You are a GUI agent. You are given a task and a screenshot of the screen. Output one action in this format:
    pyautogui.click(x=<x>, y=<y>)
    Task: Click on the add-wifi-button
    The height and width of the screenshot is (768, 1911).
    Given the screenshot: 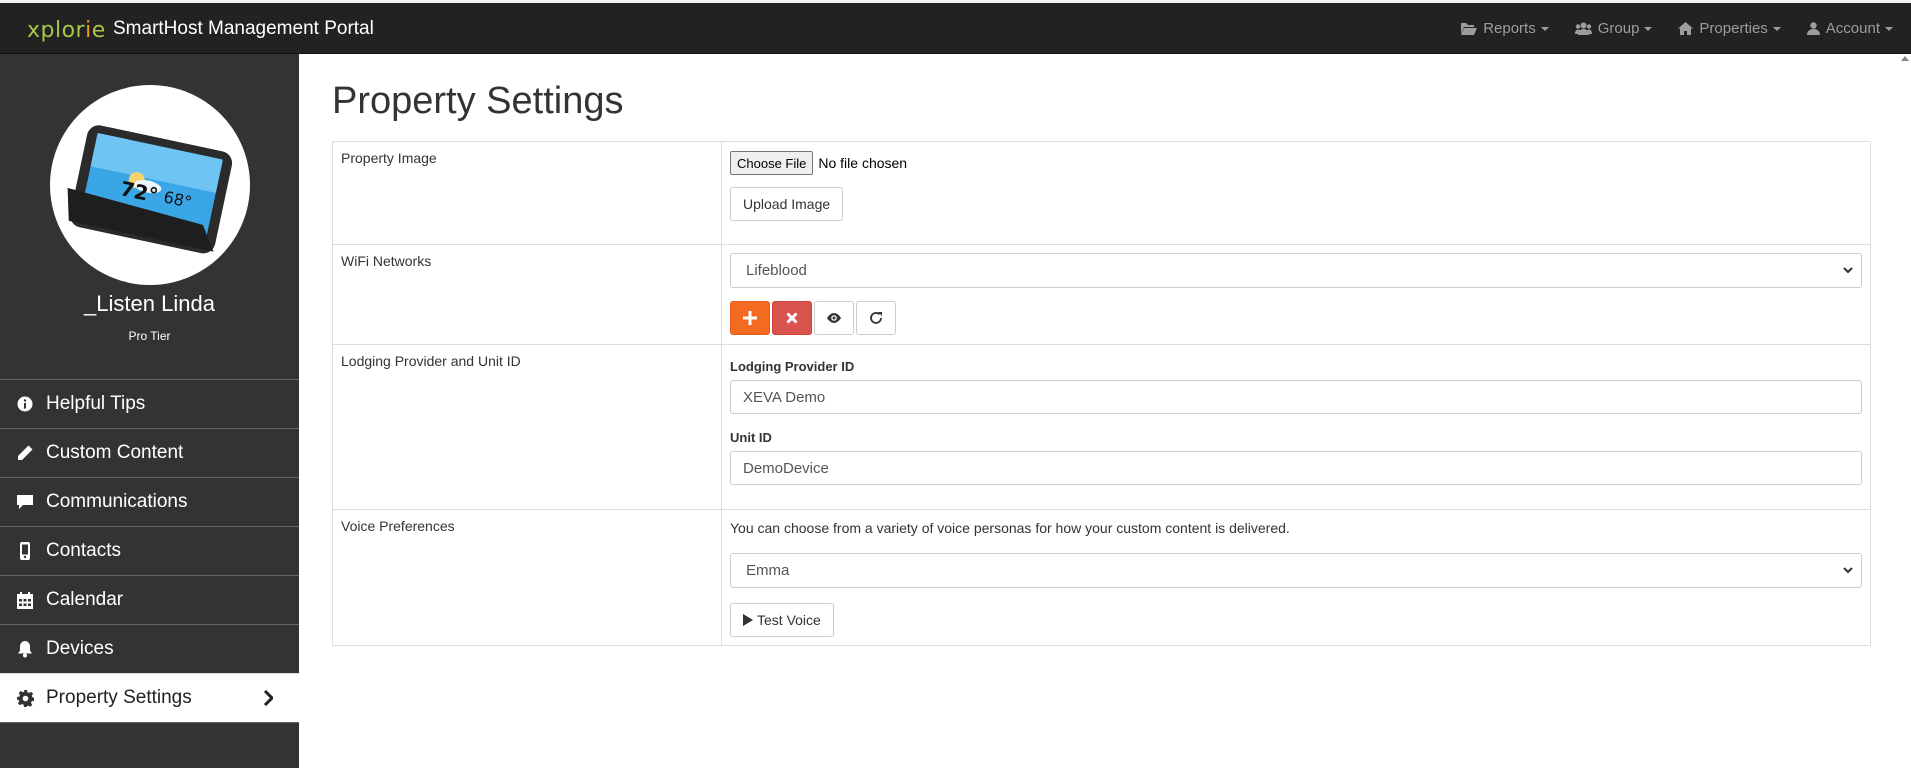 What is the action you would take?
    pyautogui.click(x=750, y=318)
    